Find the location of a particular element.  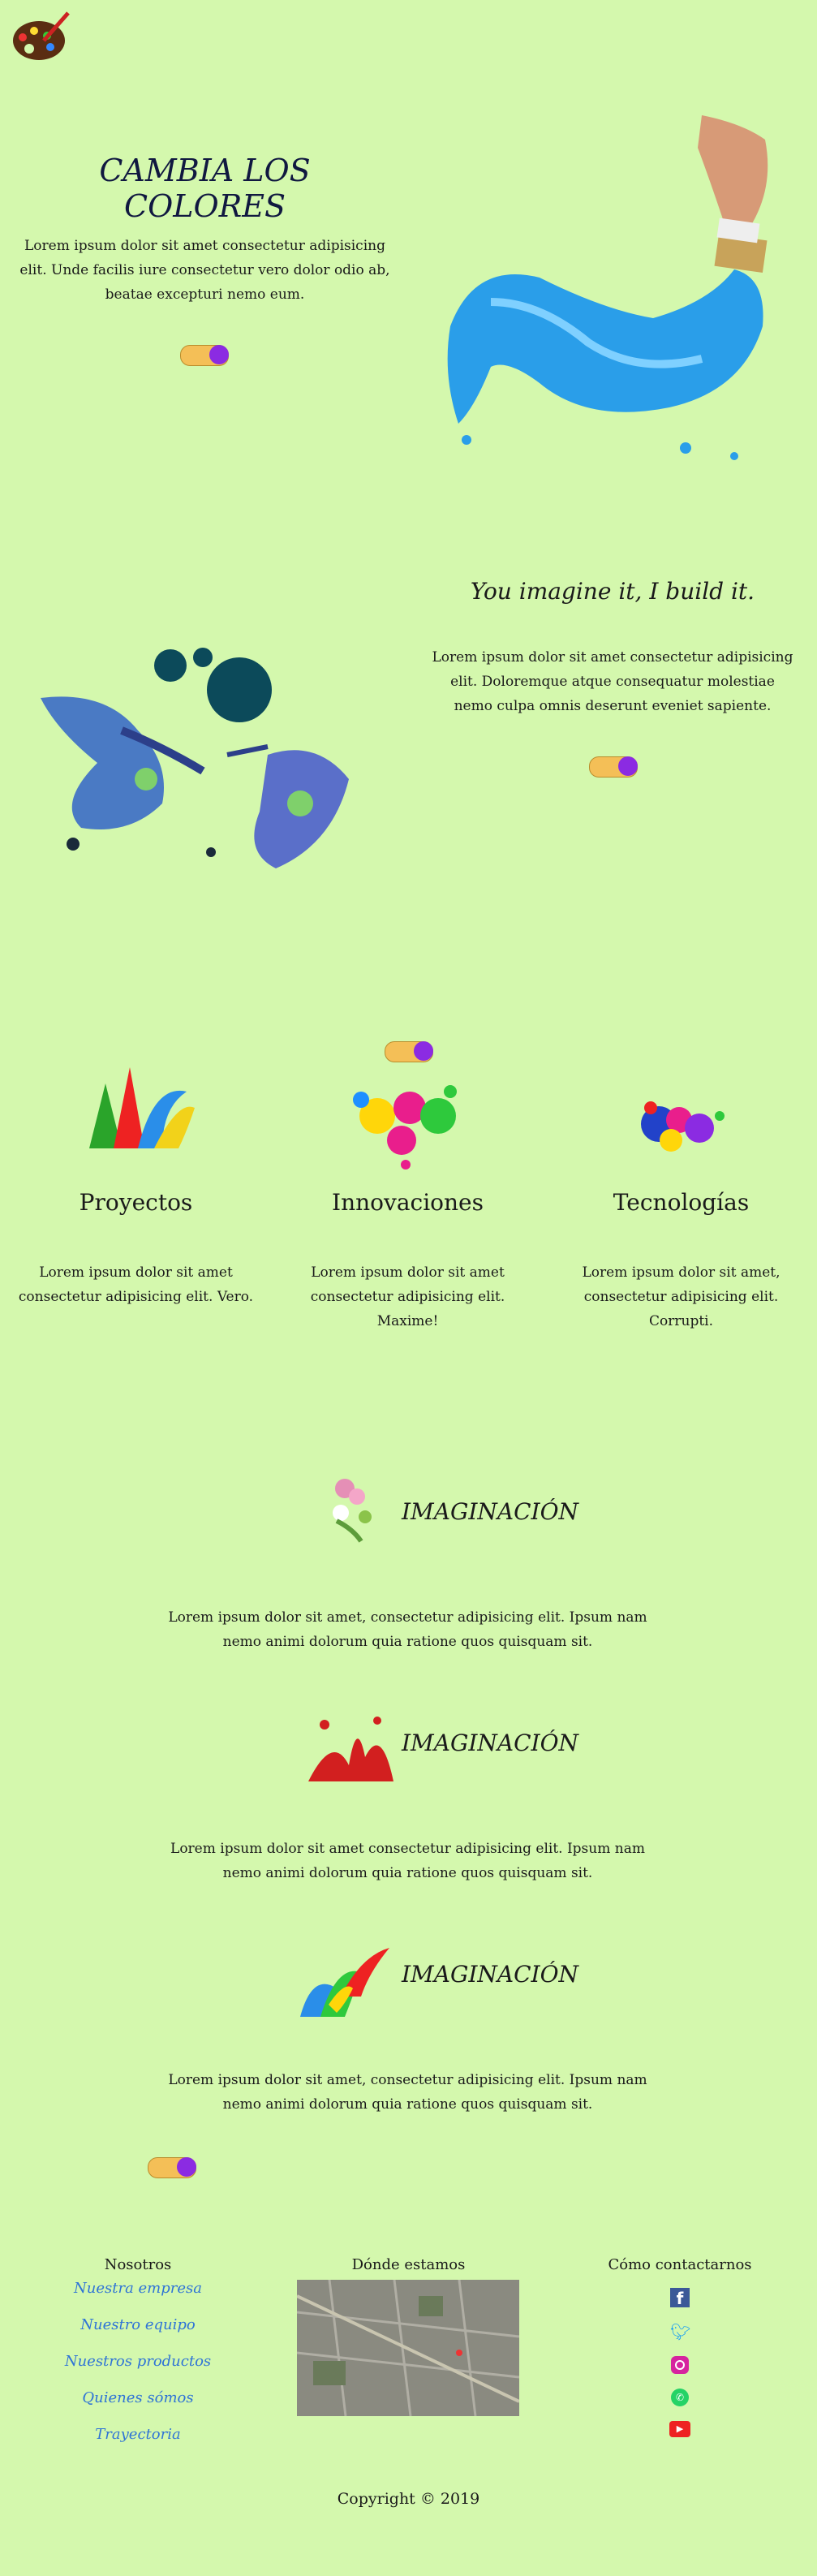

footer-link-history: Trayectoria is located at coordinates (137, 2434).